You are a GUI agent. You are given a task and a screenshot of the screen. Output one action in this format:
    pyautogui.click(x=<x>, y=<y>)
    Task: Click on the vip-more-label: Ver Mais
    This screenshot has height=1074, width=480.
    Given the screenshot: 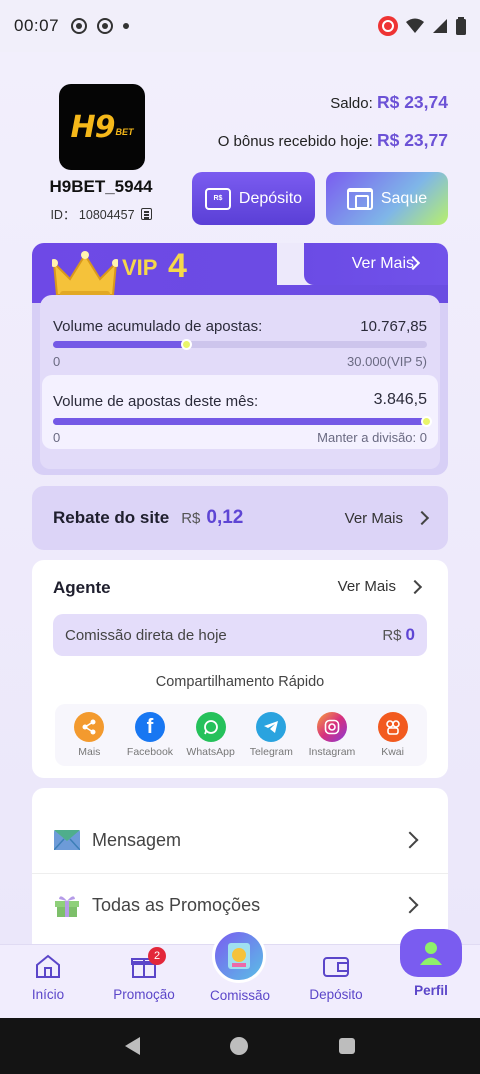 What is the action you would take?
    pyautogui.click(x=382, y=263)
    